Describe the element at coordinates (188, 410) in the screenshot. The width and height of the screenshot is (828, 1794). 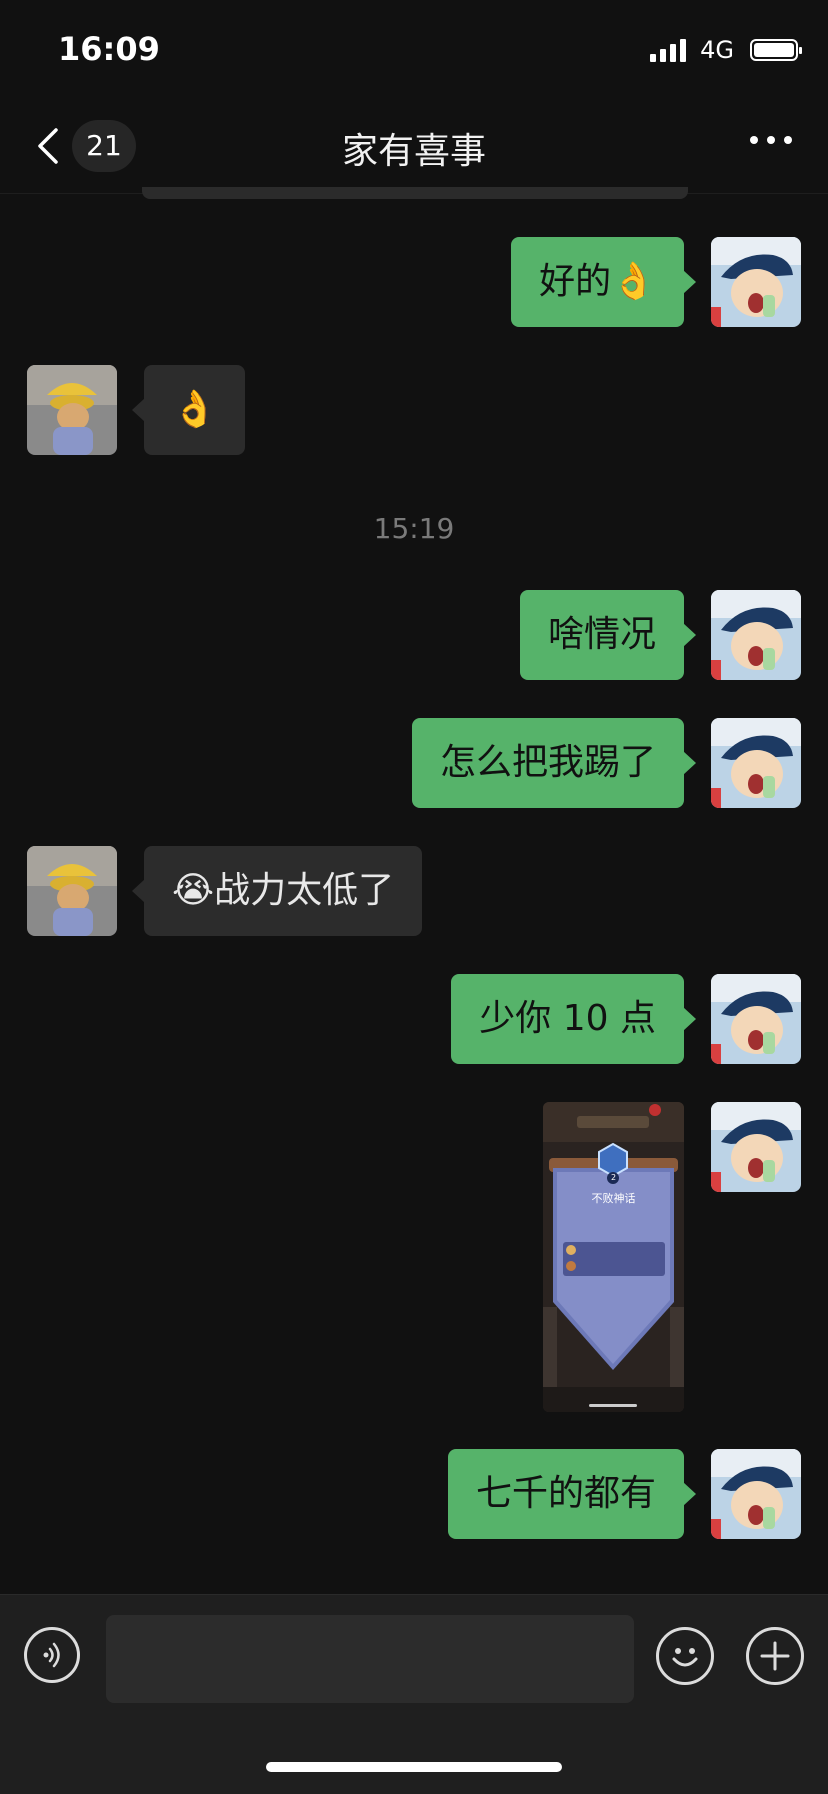
I see `message-bubble: 👌` at that location.